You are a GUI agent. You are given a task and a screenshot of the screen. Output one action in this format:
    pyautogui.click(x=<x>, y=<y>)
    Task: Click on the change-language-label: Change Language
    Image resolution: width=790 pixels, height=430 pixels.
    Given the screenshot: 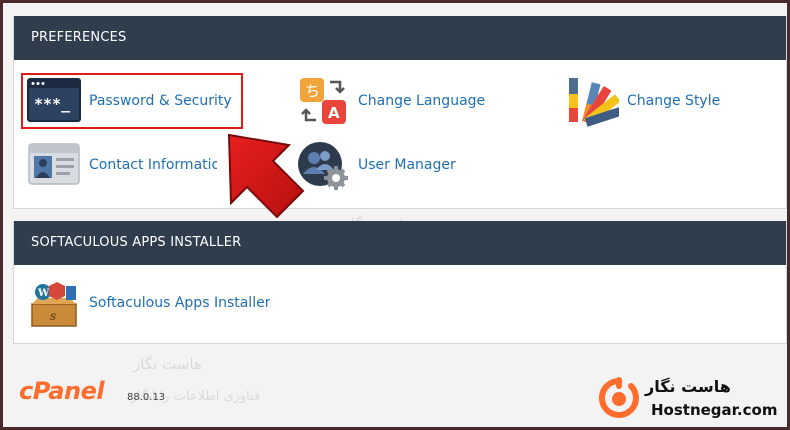 What is the action you would take?
    pyautogui.click(x=422, y=101)
    